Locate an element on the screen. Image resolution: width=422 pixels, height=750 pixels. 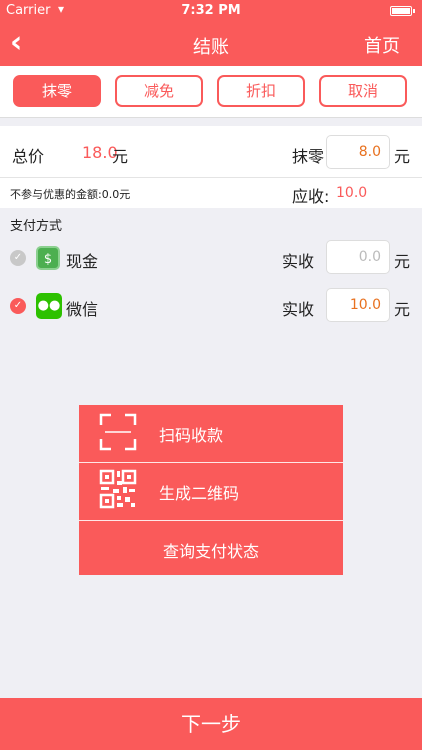
next-step-button: 下一步 is located at coordinates (211, 724).